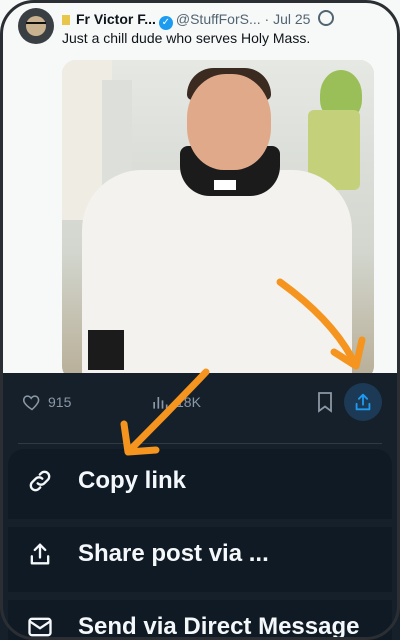 Image resolution: width=400 pixels, height=640 pixels. I want to click on copy-link-item: Copy link, so click(106, 481).